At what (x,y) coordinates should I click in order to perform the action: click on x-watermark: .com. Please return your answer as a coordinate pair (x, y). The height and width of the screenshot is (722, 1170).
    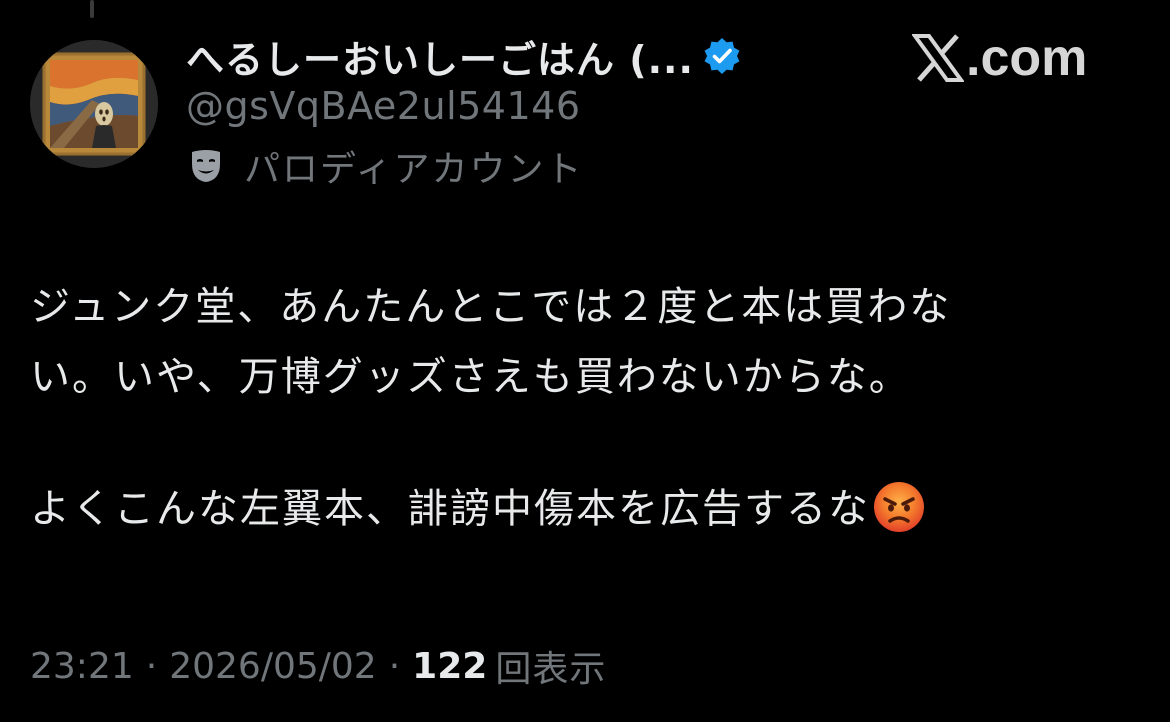
    Looking at the image, I should click on (999, 58).